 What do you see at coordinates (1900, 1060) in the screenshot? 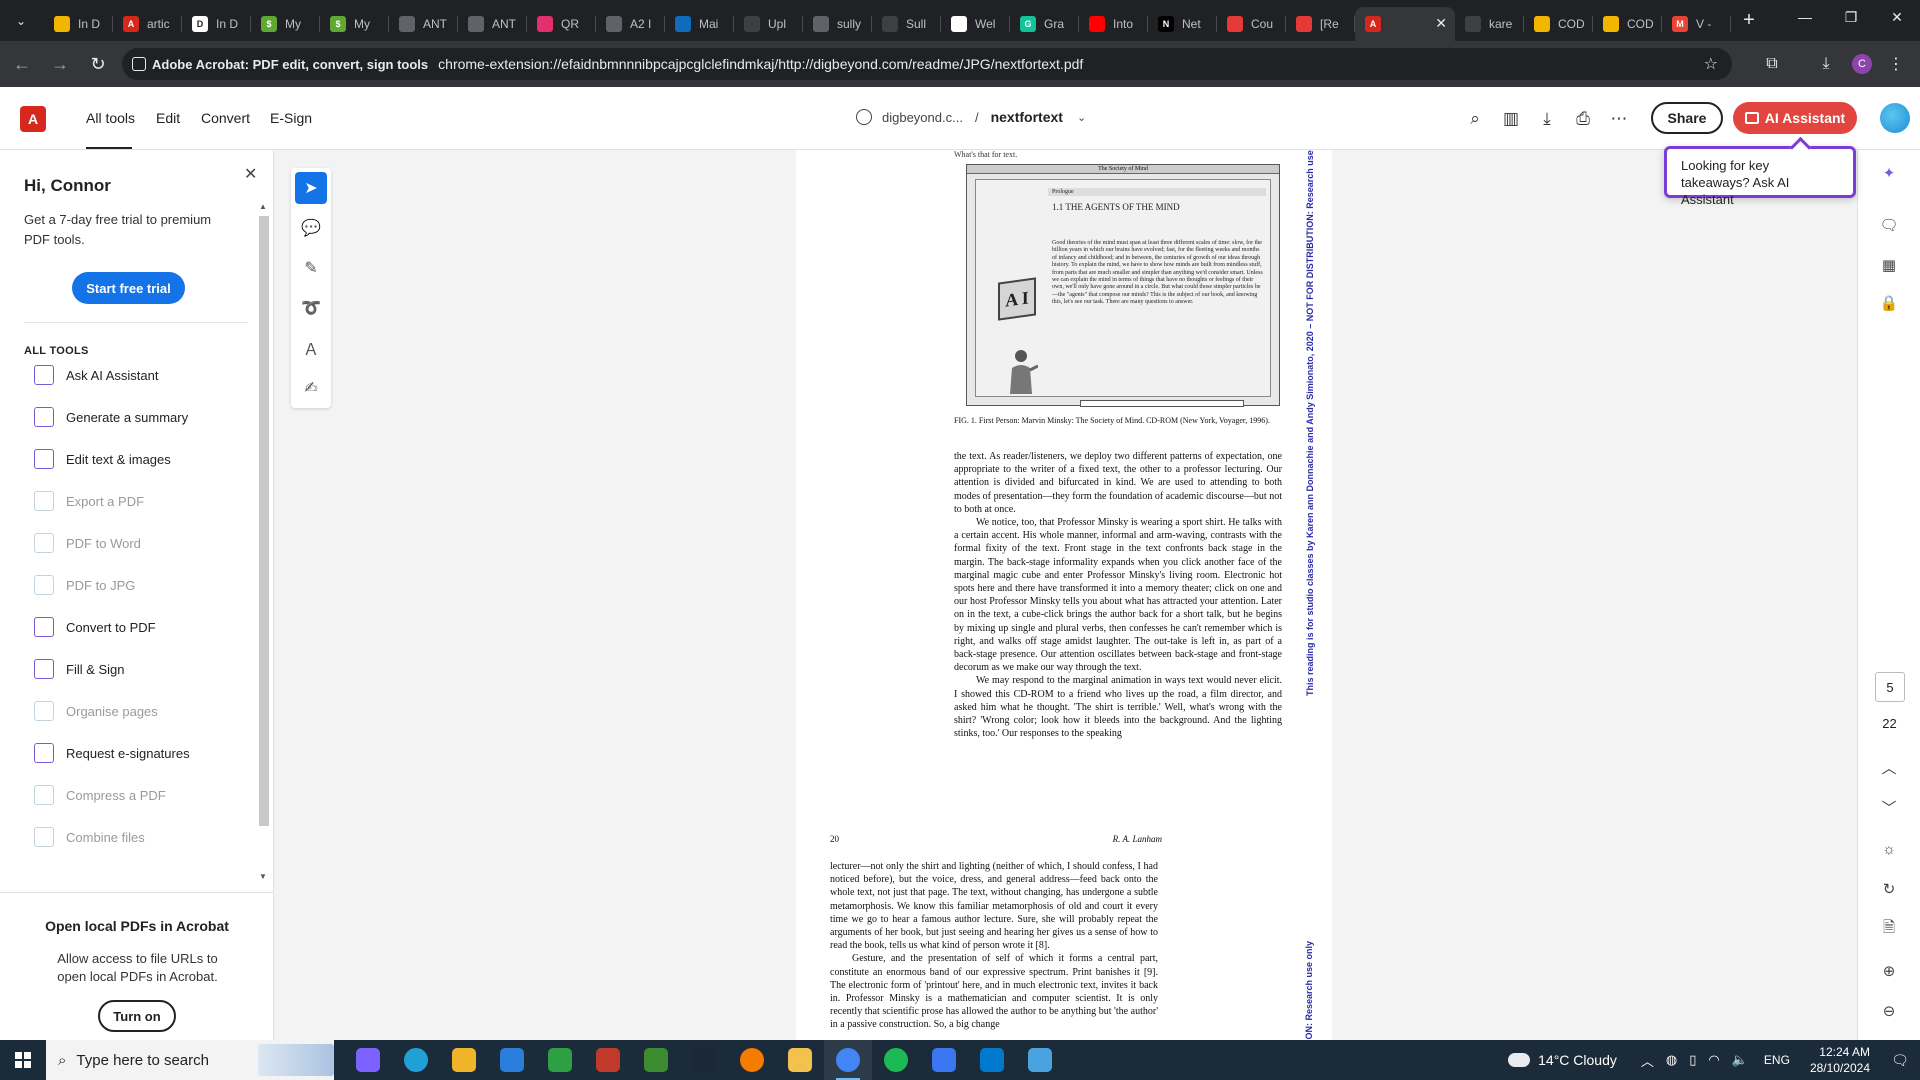
I see `notification-center-icon: 🗨` at bounding box center [1900, 1060].